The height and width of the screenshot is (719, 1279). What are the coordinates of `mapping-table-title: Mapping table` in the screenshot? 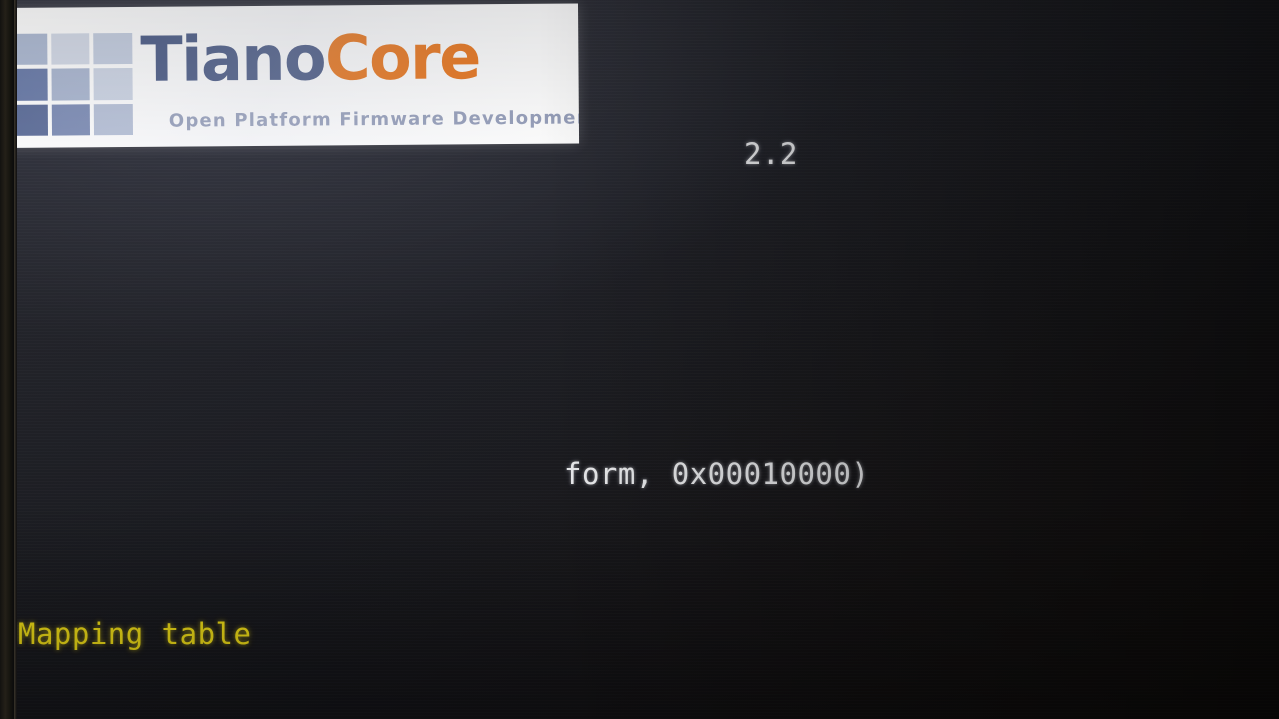 It's located at (135, 634).